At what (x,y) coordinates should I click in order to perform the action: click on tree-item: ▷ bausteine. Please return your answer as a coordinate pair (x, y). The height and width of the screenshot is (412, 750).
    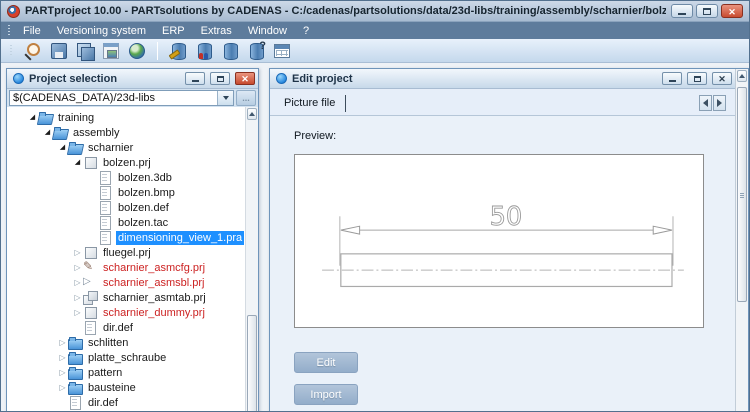
    Looking at the image, I should click on (126, 387).